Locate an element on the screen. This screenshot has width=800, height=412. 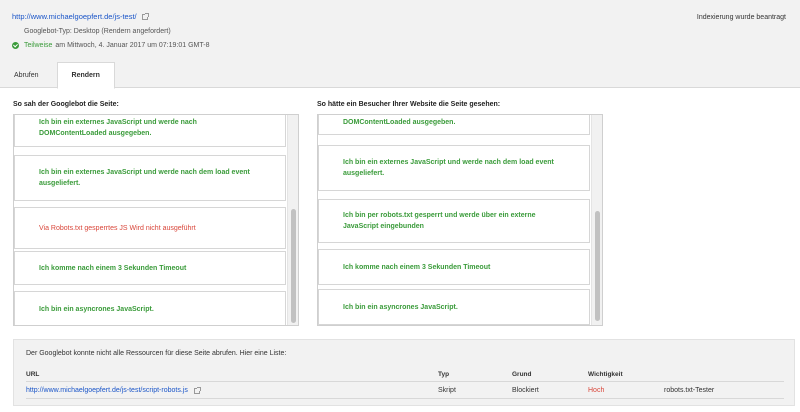
tab-bar: Abrufen Rendern is located at coordinates (57, 75).